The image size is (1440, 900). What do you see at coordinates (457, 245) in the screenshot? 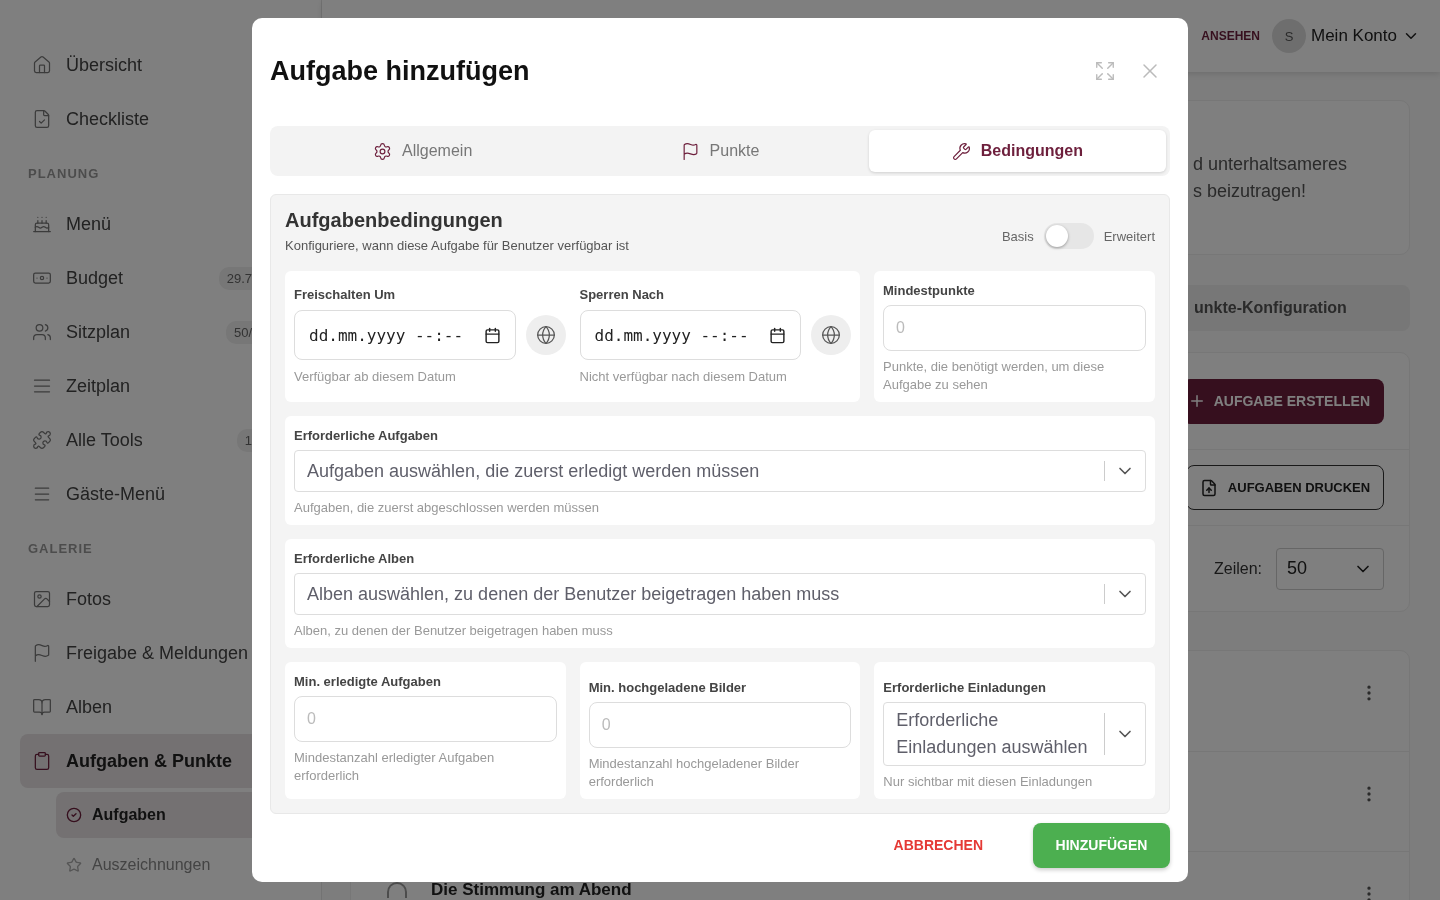
I see `section-subtitle: Konfiguriere, wann diese Aufgabe für Benutzer verfügbar ist` at bounding box center [457, 245].